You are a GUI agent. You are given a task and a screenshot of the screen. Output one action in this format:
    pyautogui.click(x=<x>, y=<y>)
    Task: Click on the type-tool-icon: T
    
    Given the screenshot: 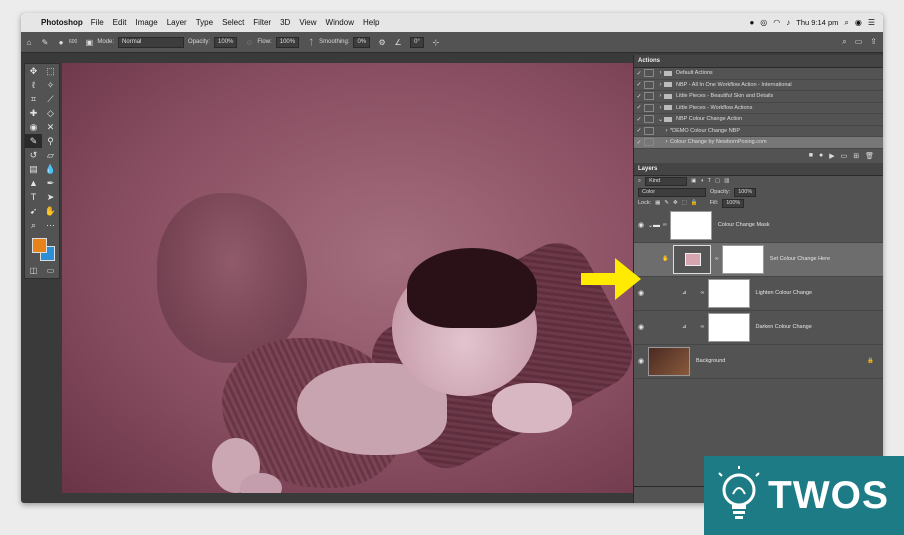 What is the action you would take?
    pyautogui.click(x=33, y=197)
    